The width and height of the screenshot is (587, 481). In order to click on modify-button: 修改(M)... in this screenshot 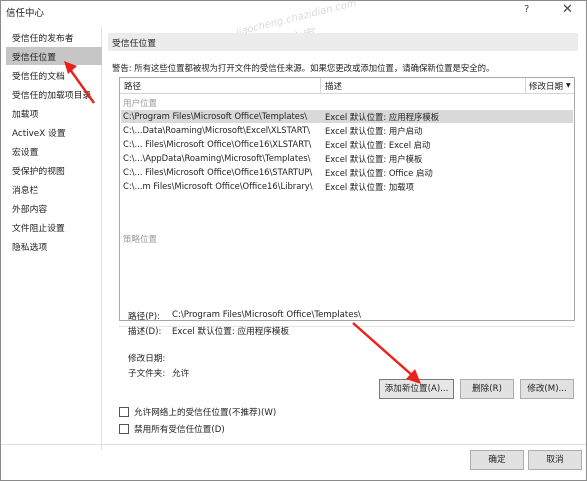, I will do `click(547, 389)`.